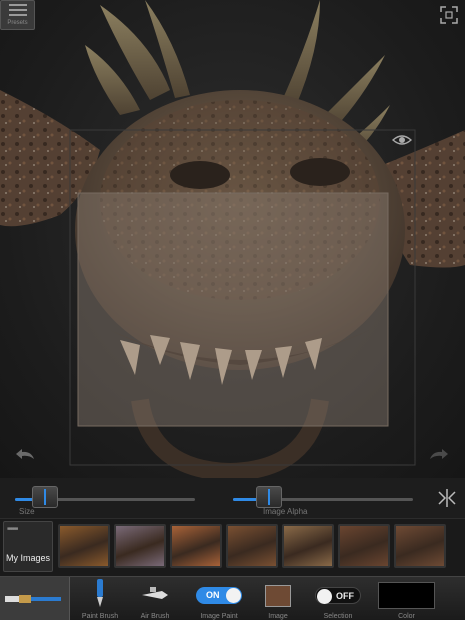 The width and height of the screenshot is (465, 620). I want to click on fullscreen-toggle-icon, so click(449, 15).